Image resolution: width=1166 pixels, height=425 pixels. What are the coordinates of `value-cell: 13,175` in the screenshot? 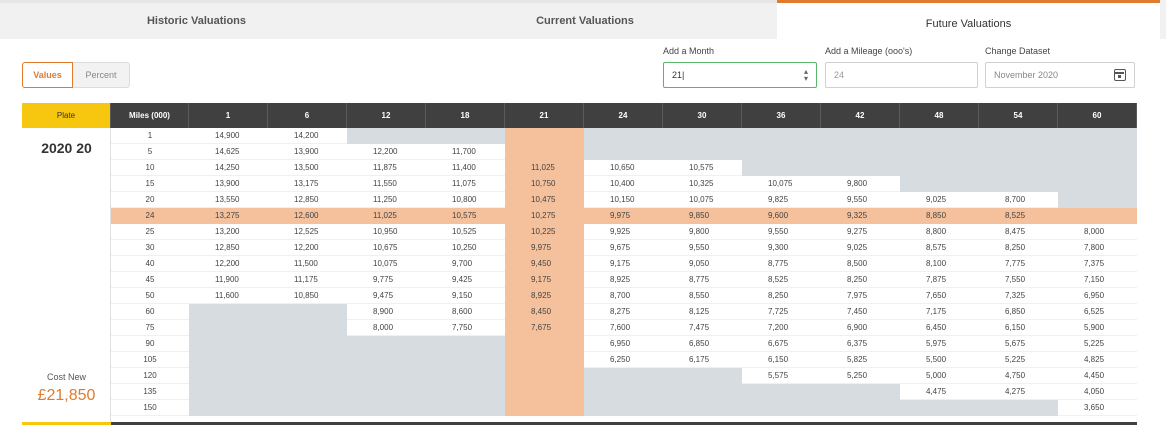 It's located at (307, 184).